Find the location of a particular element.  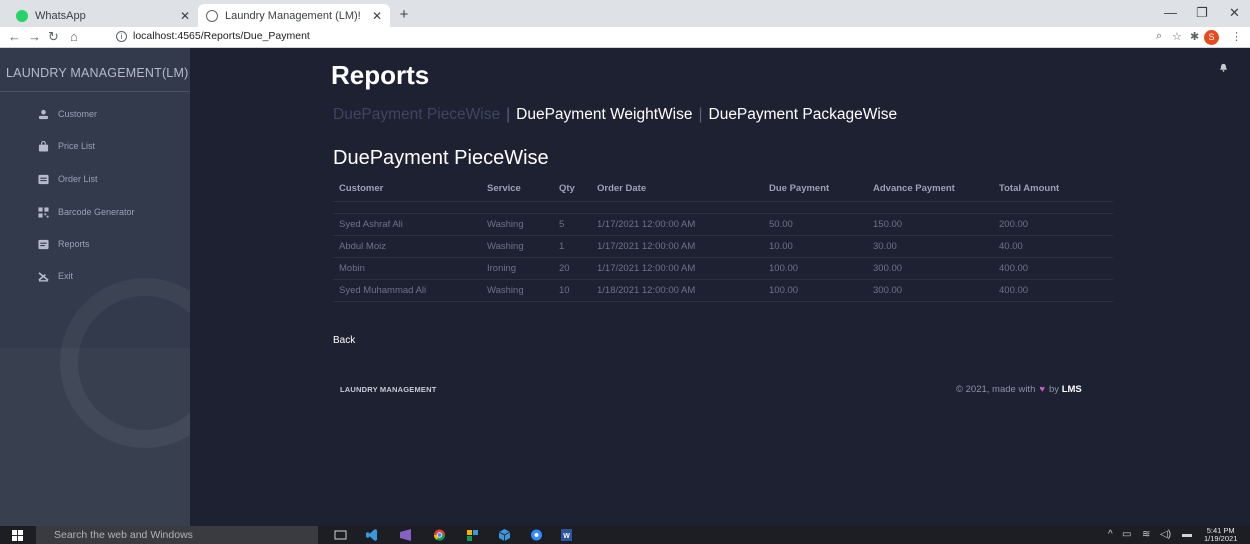

tab-title: Laundry Management (LM)! is located at coordinates (293, 15).